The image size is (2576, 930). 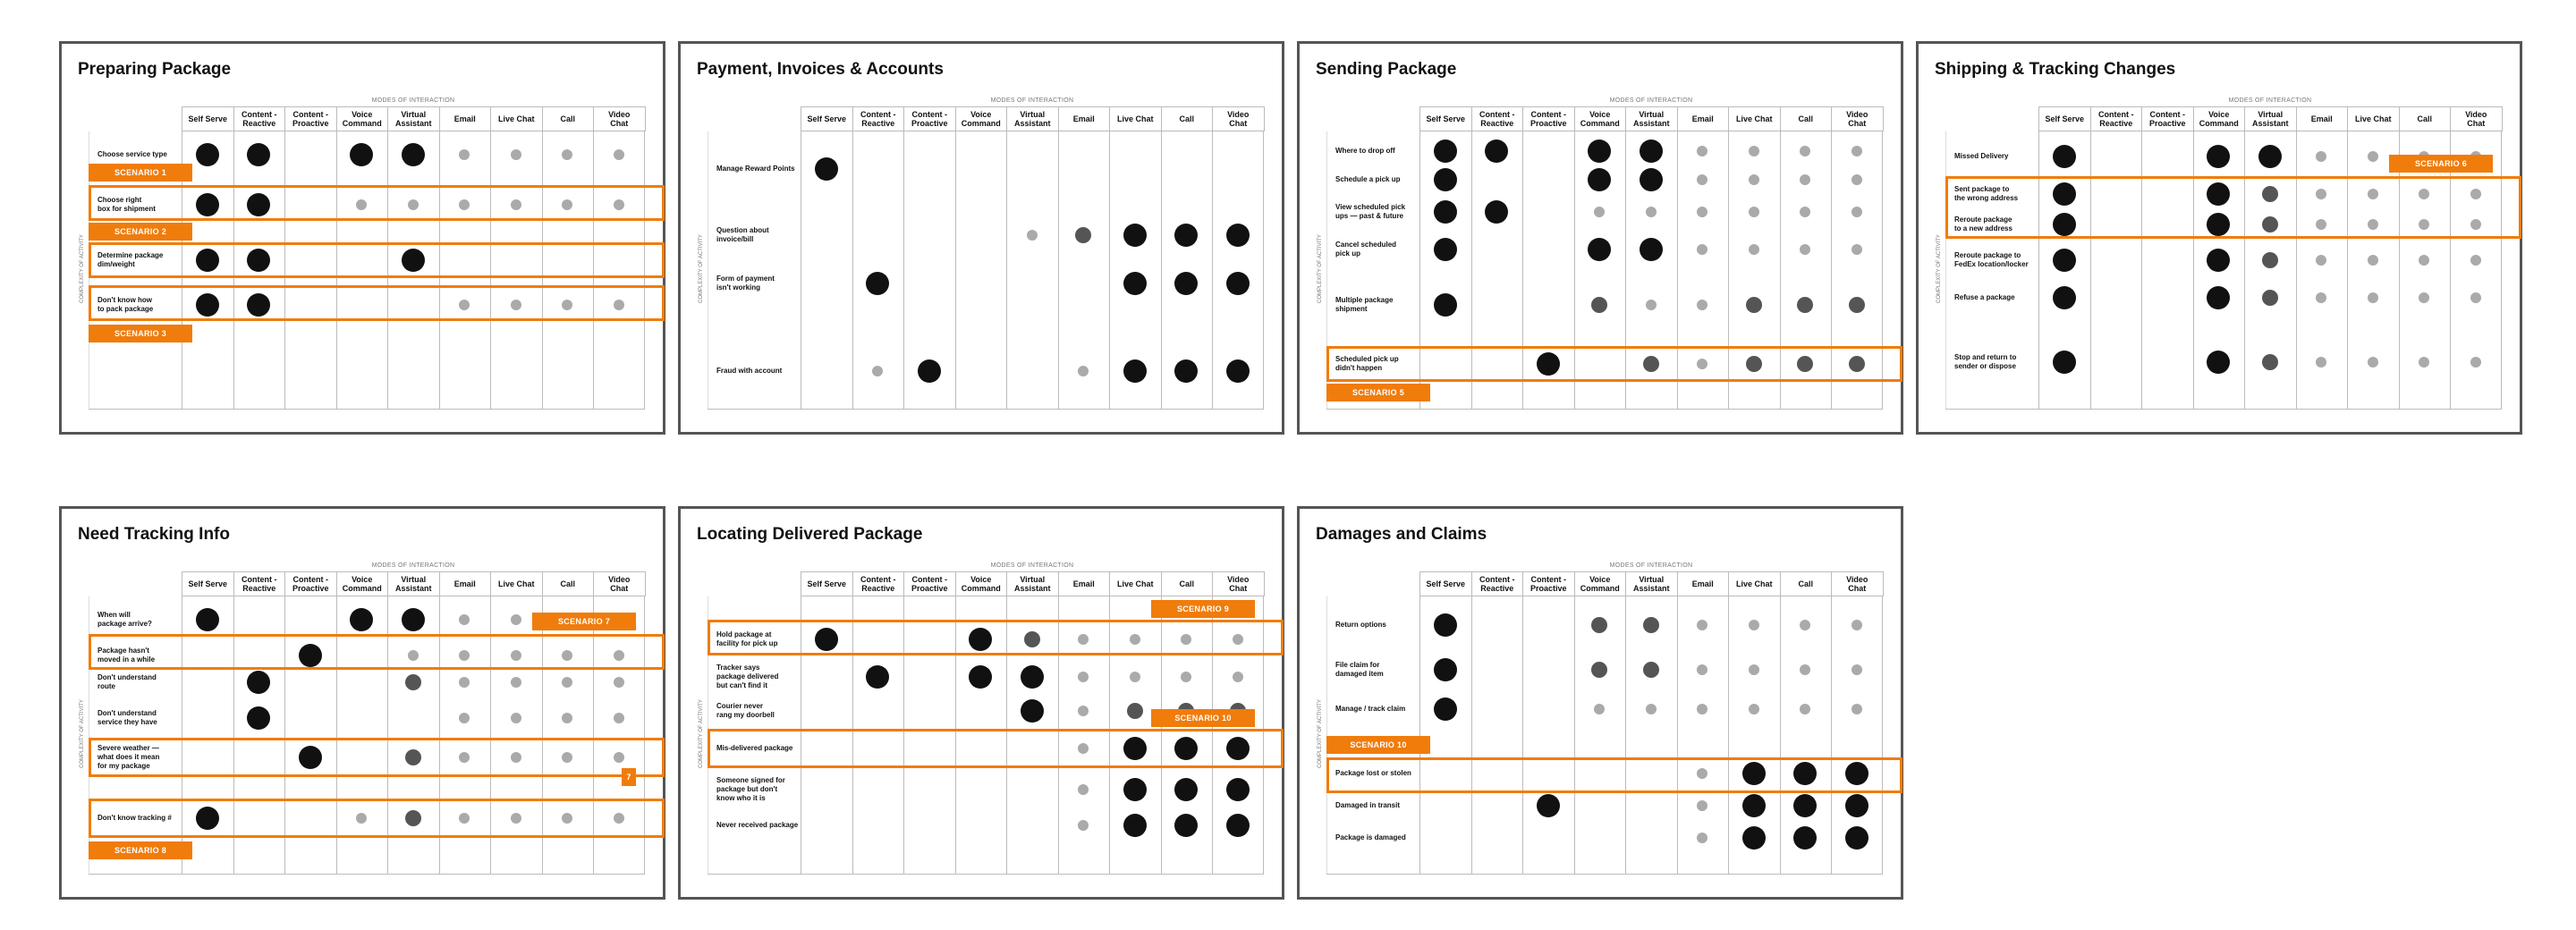 What do you see at coordinates (1359, 669) in the screenshot?
I see `row-label: File claim for damaged item` at bounding box center [1359, 669].